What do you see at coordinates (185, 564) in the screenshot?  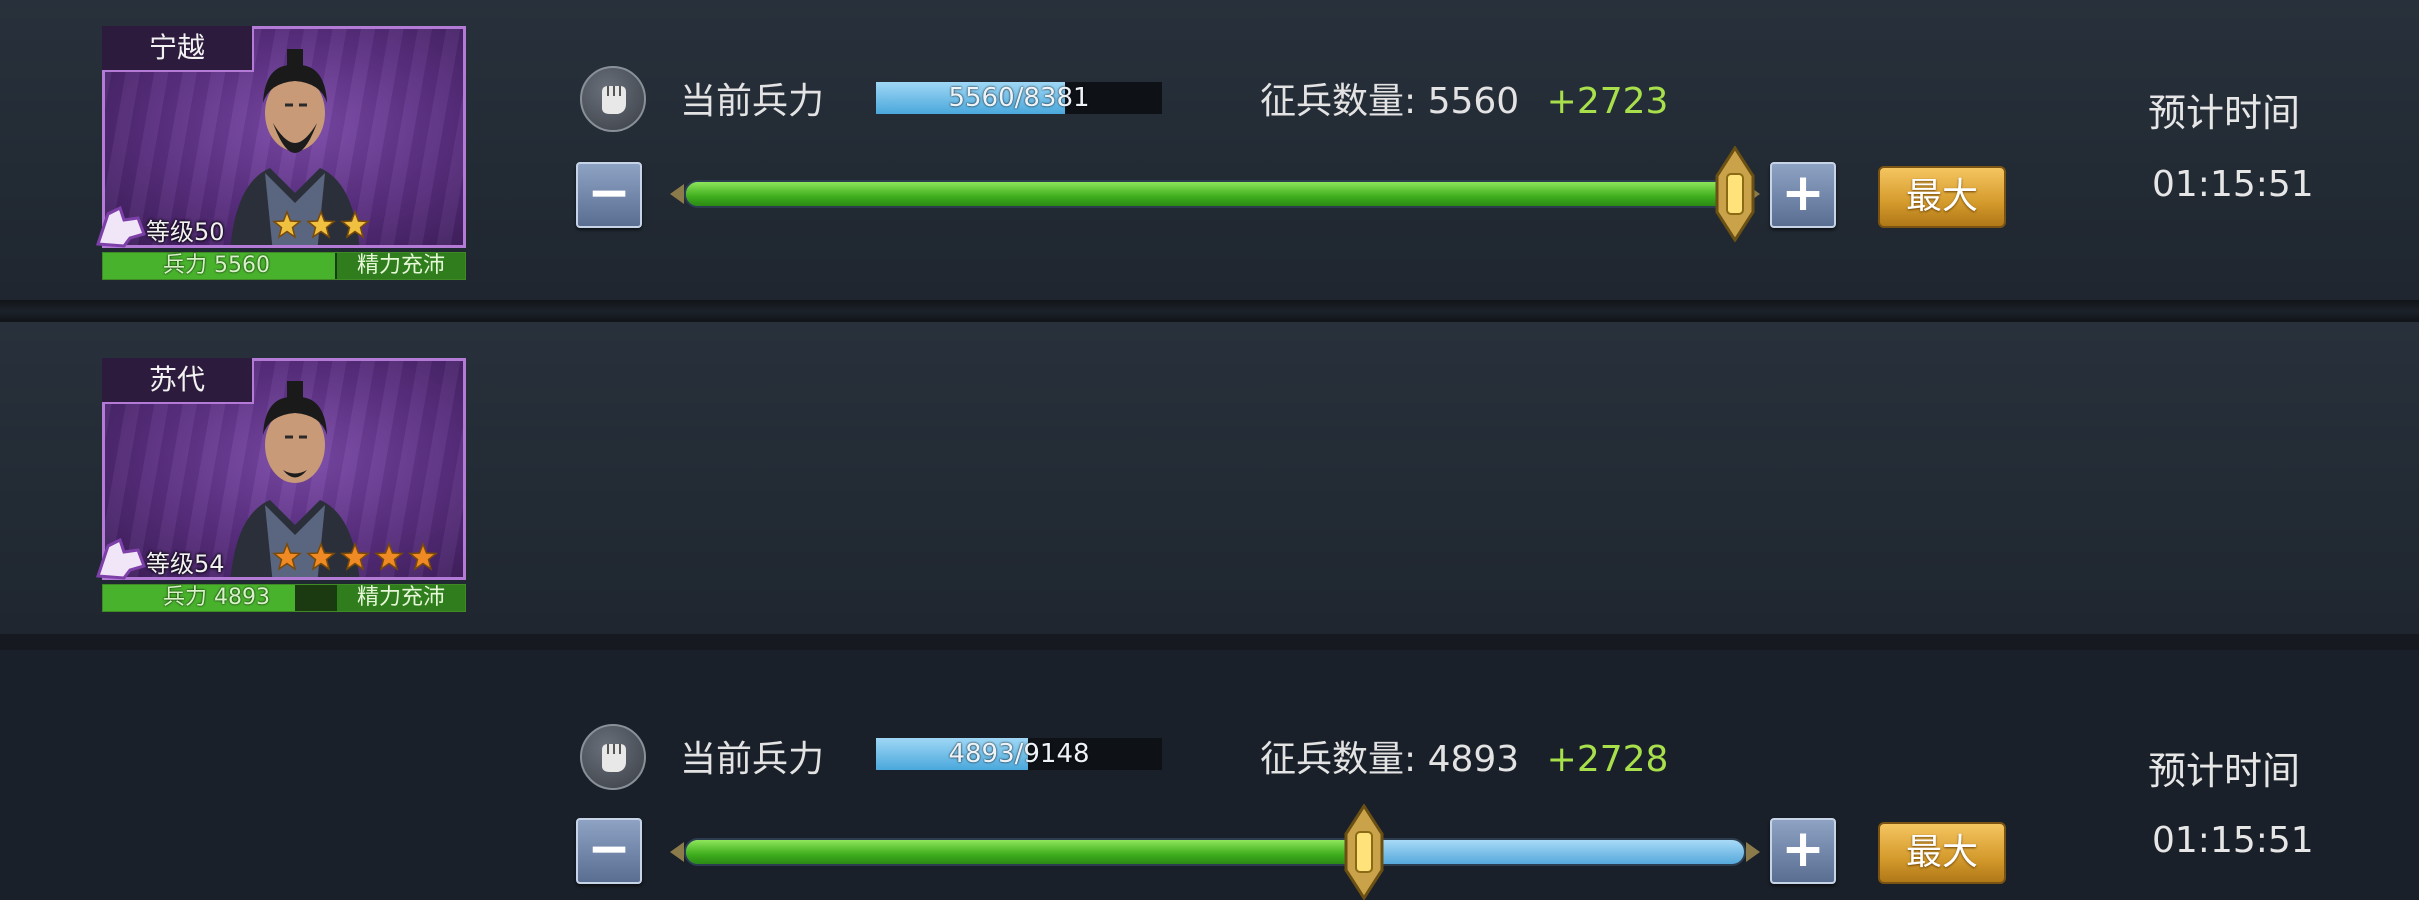 I see `general-level: 等级54` at bounding box center [185, 564].